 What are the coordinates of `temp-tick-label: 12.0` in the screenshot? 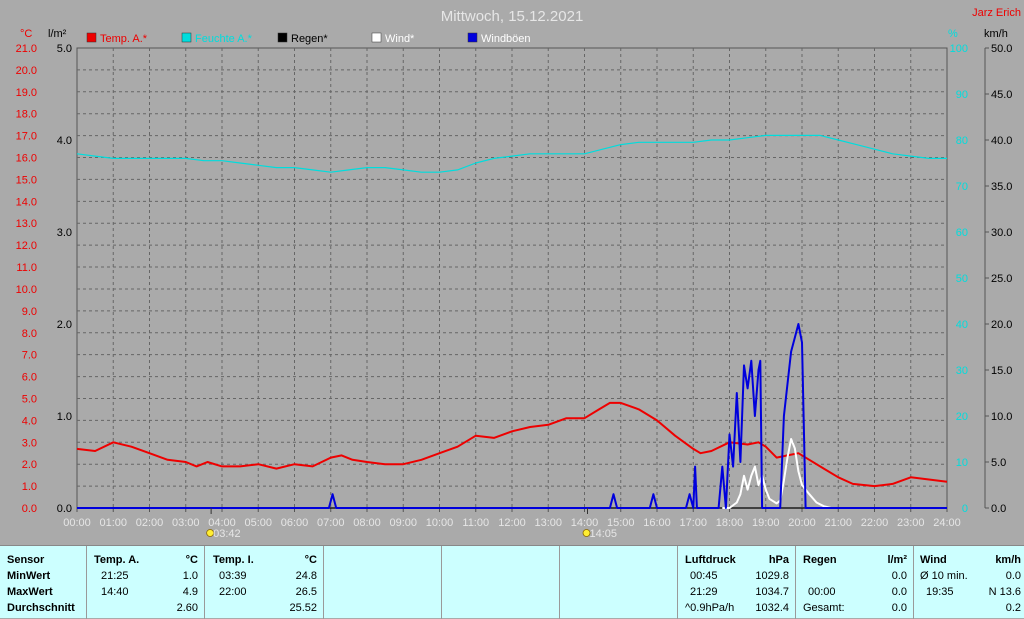 It's located at (26, 246).